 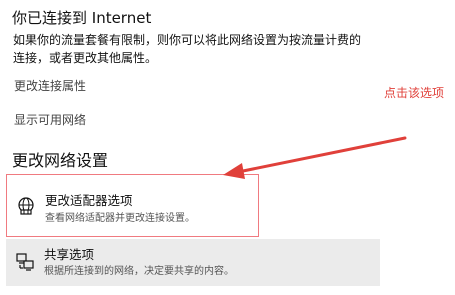 What do you see at coordinates (414, 93) in the screenshot?
I see `click-annotation: 点击该选项` at bounding box center [414, 93].